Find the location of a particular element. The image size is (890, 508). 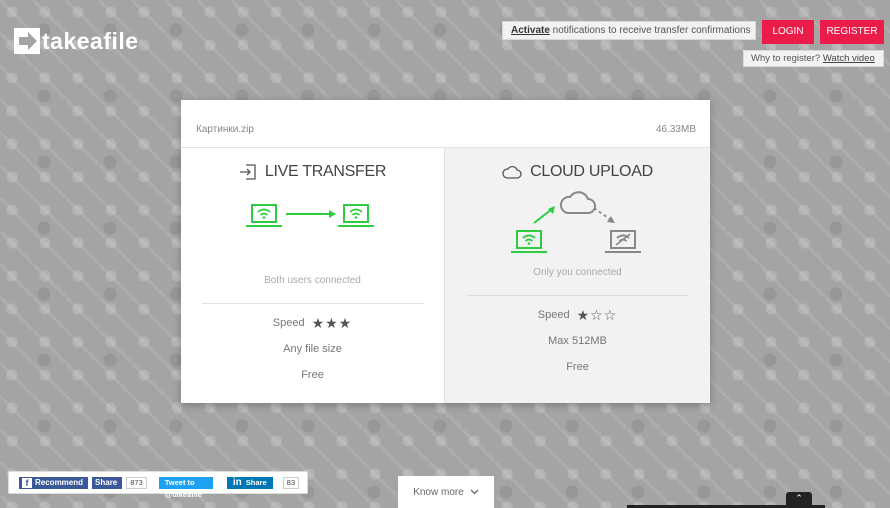

logo-icon is located at coordinates (27, 41).